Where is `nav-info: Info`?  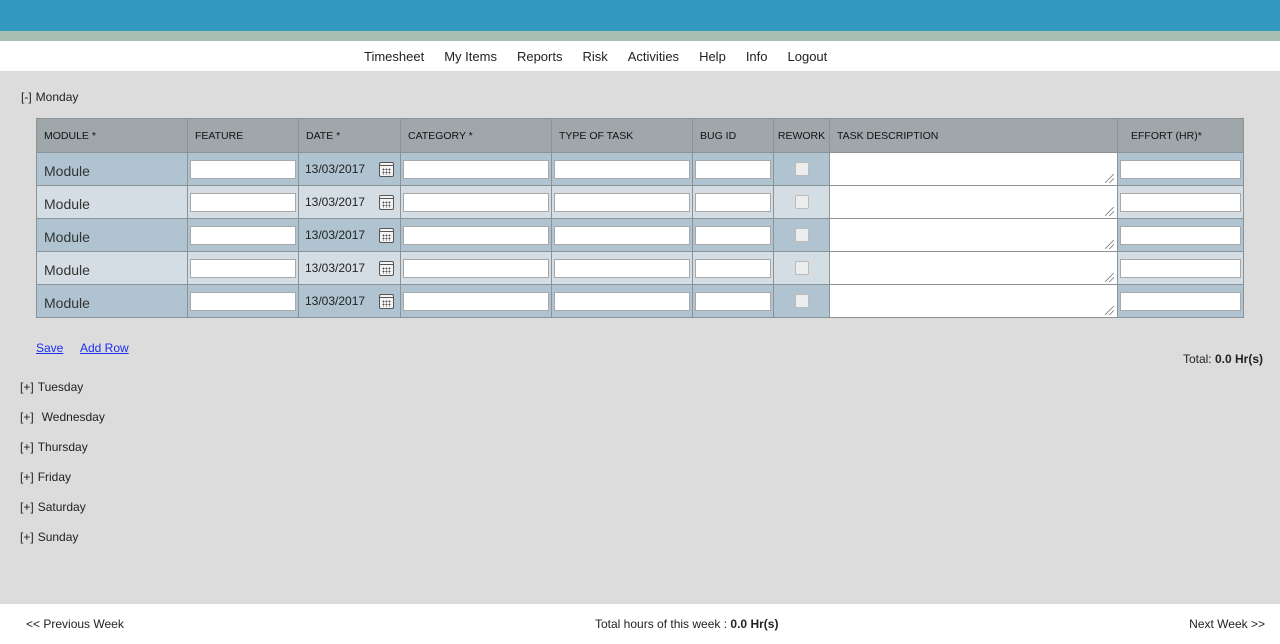
nav-info: Info is located at coordinates (757, 56).